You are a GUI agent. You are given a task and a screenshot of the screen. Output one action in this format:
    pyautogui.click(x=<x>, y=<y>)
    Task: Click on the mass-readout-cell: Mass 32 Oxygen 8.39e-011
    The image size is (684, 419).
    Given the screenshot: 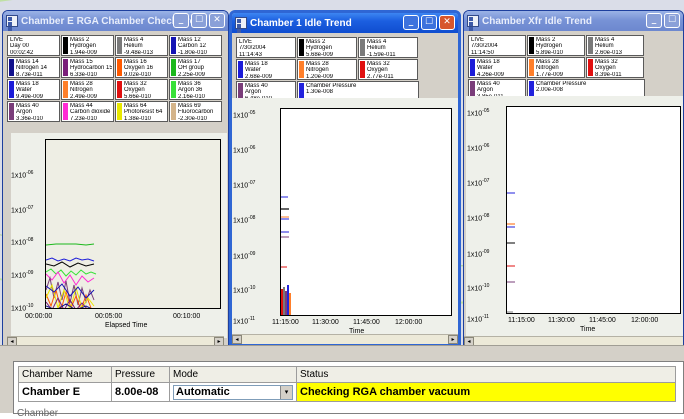 What is the action you would take?
    pyautogui.click(x=615, y=67)
    